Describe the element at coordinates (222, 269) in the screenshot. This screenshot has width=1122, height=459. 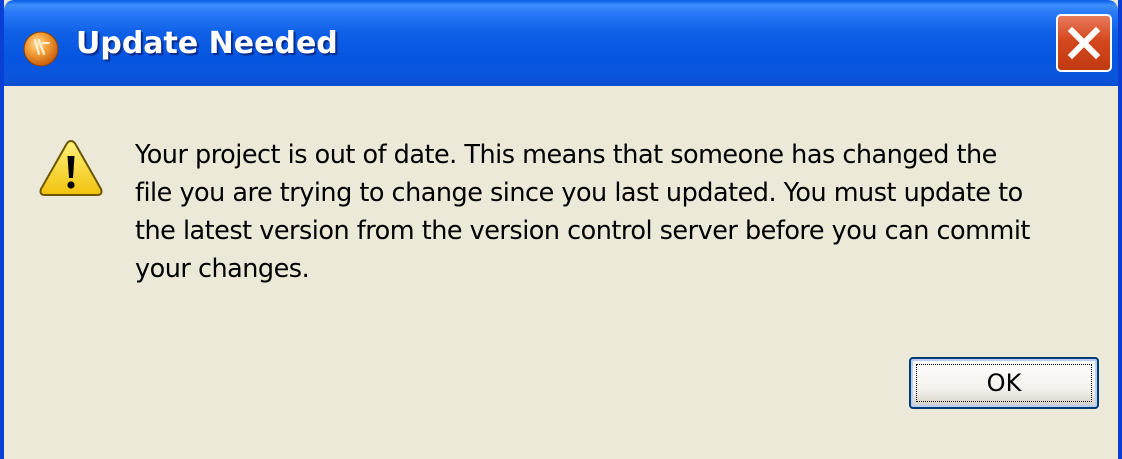
I see `message-line: your changes.` at that location.